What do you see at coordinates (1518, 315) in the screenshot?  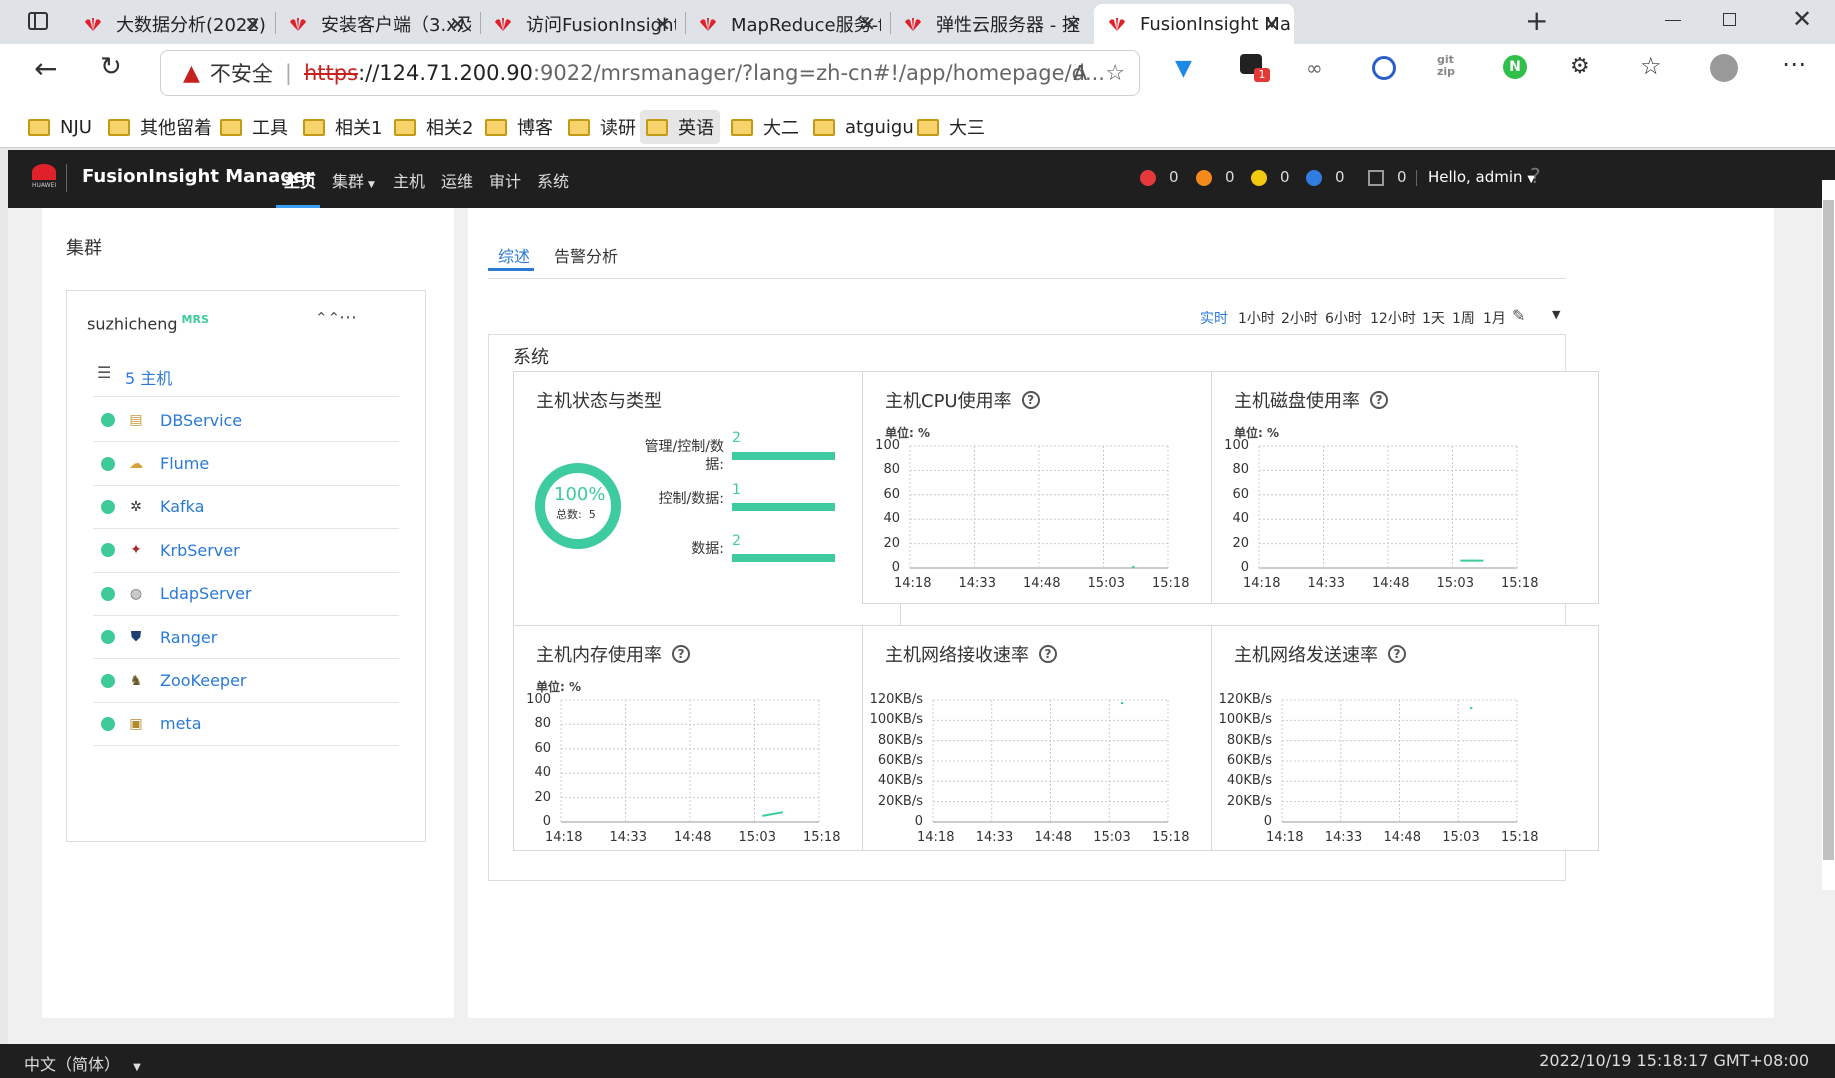 I see `edit-icon: ✎` at bounding box center [1518, 315].